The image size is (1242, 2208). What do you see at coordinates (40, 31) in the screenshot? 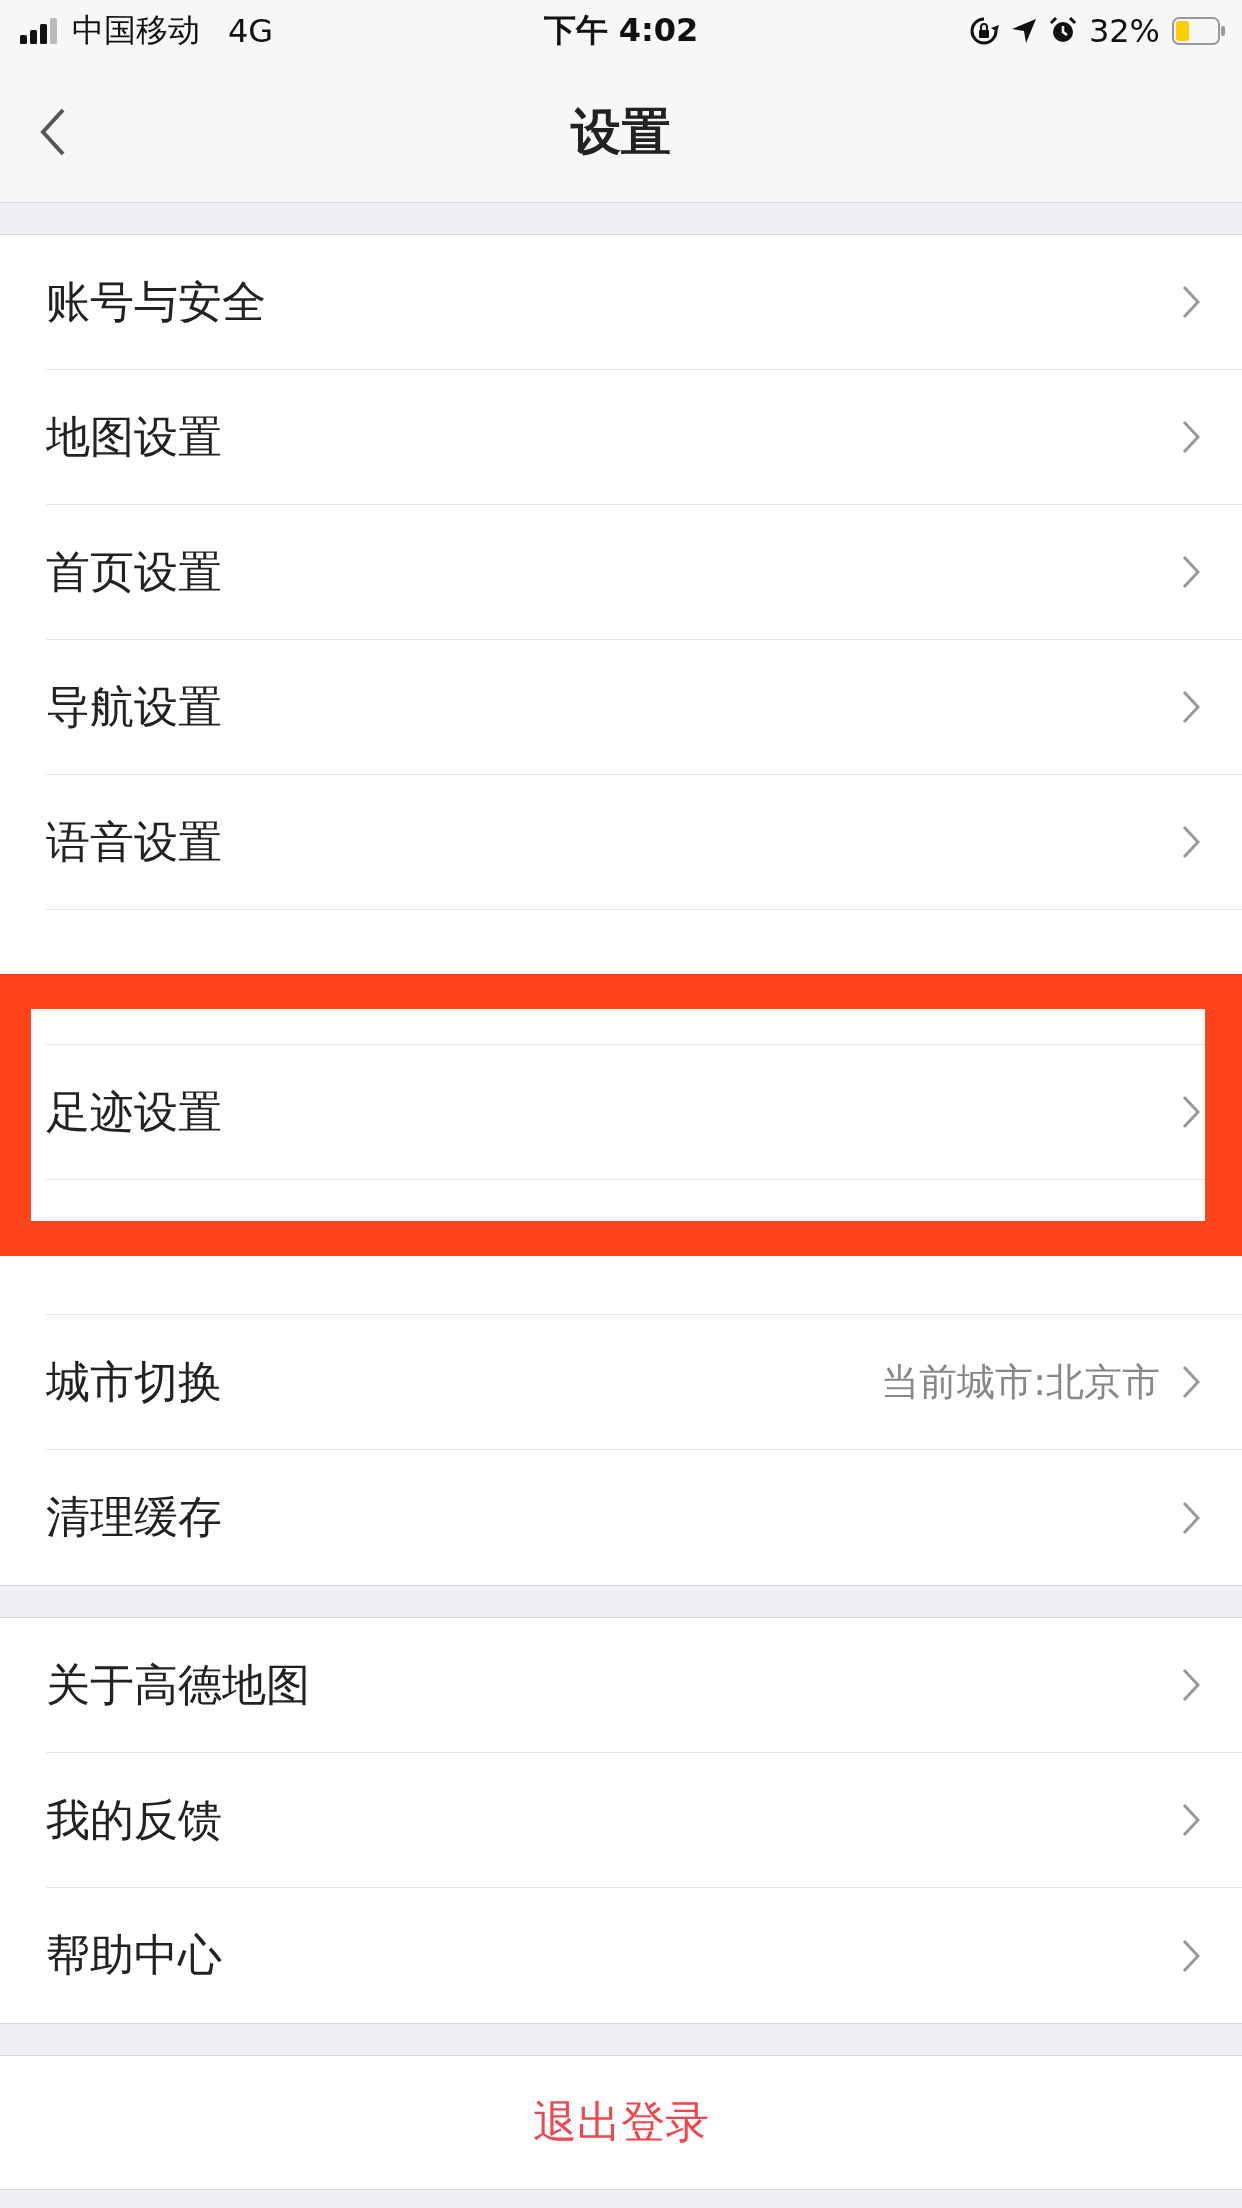
I see `signal-icon` at bounding box center [40, 31].